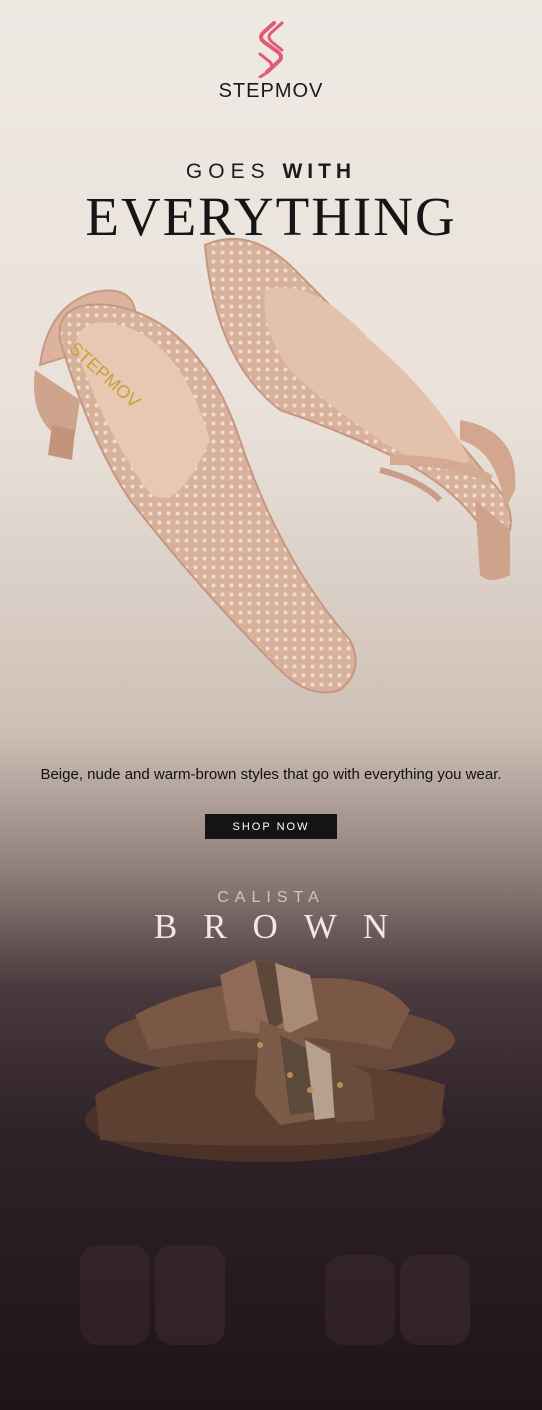  I want to click on sandals-product-image, so click(270, 1062).